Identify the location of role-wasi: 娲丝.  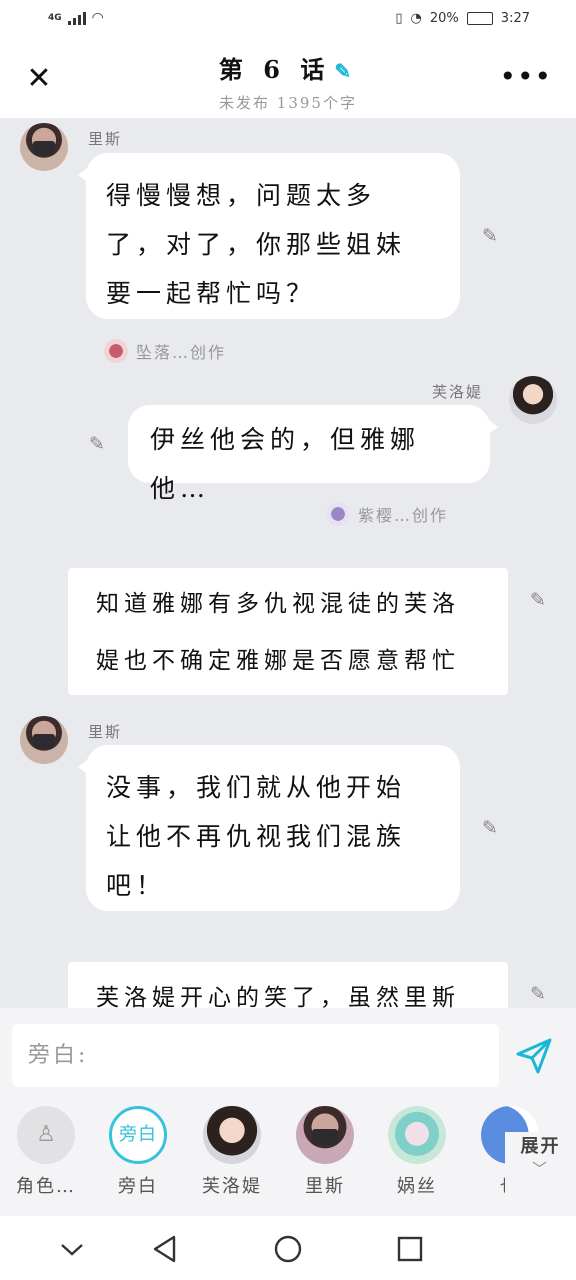
(417, 1152).